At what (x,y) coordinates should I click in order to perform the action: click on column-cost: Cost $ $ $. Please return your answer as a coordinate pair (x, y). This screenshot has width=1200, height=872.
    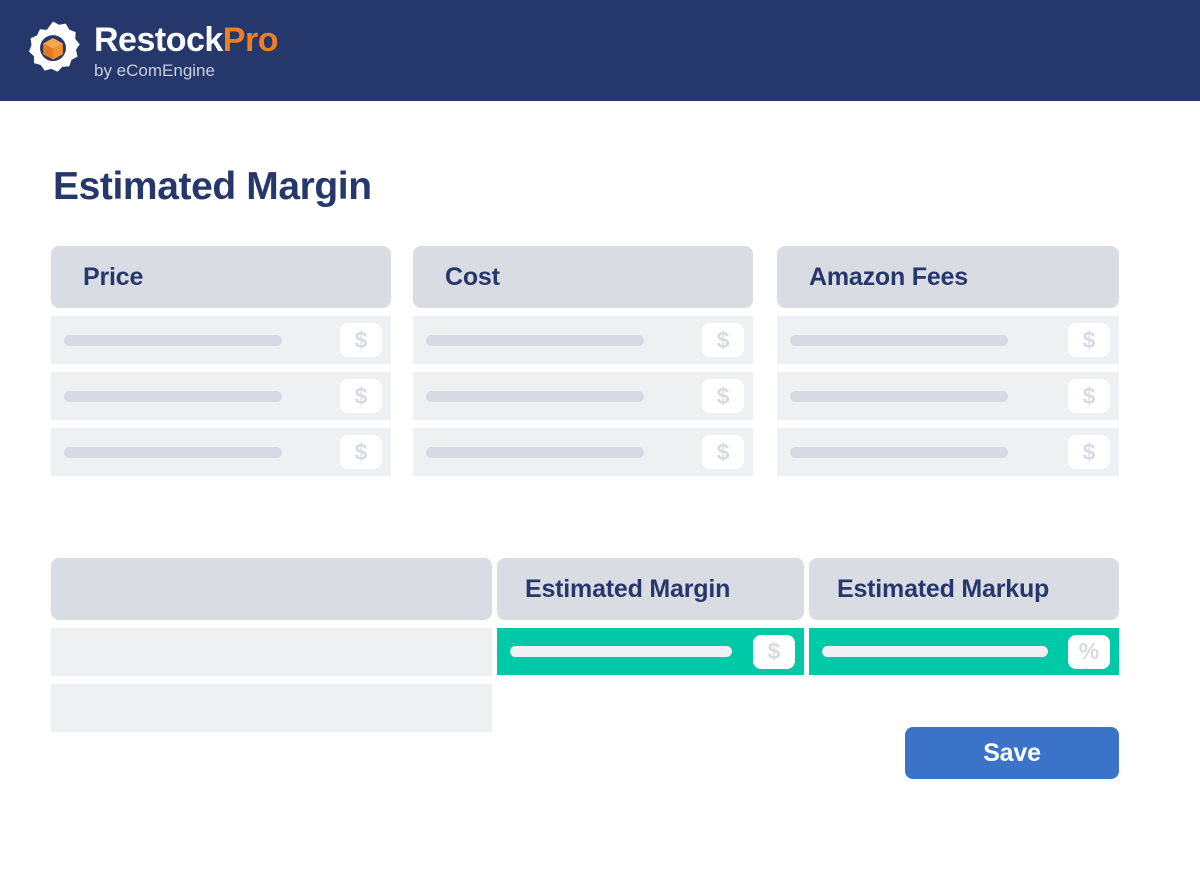
    Looking at the image, I should click on (583, 361).